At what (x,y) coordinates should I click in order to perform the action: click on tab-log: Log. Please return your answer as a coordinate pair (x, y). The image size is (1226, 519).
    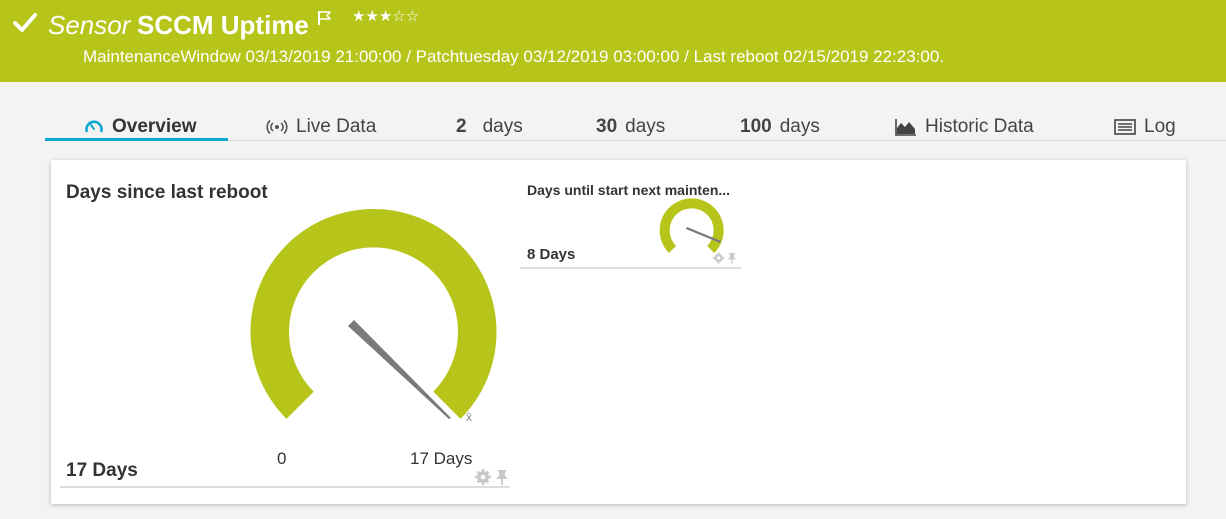
    Looking at the image, I should click on (1145, 127).